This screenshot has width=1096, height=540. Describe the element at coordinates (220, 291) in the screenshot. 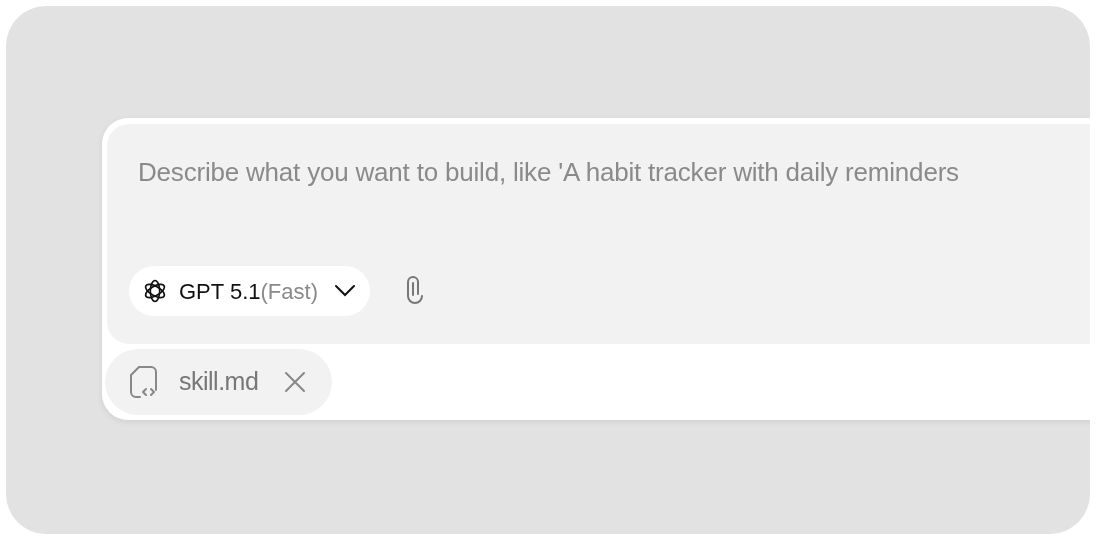

I see `model-name: GPT 5.1` at that location.